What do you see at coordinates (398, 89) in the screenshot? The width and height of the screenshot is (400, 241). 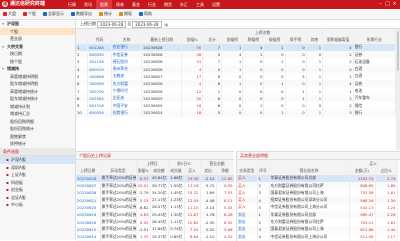 I see `top-table-scrollbar` at bounding box center [398, 89].